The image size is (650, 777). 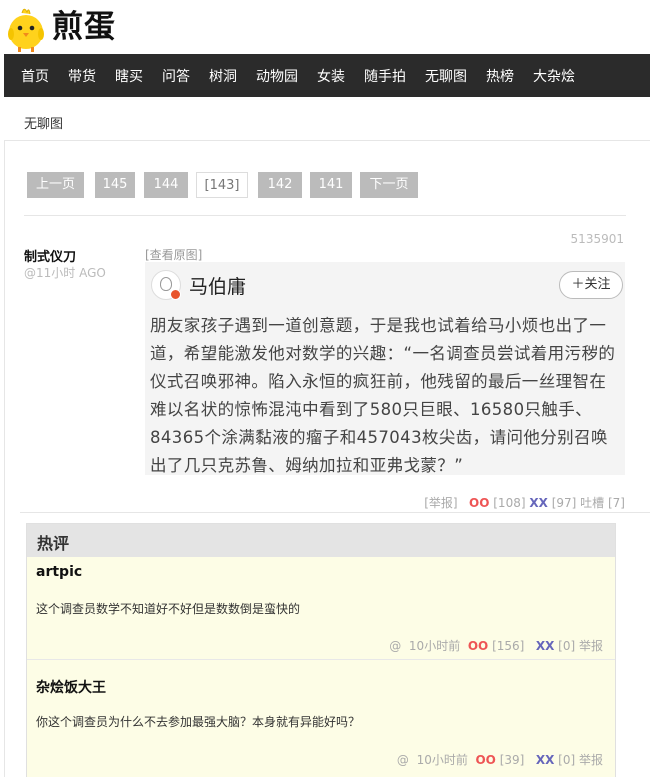 I want to click on prev-page-button: 上一页, so click(x=55, y=185).